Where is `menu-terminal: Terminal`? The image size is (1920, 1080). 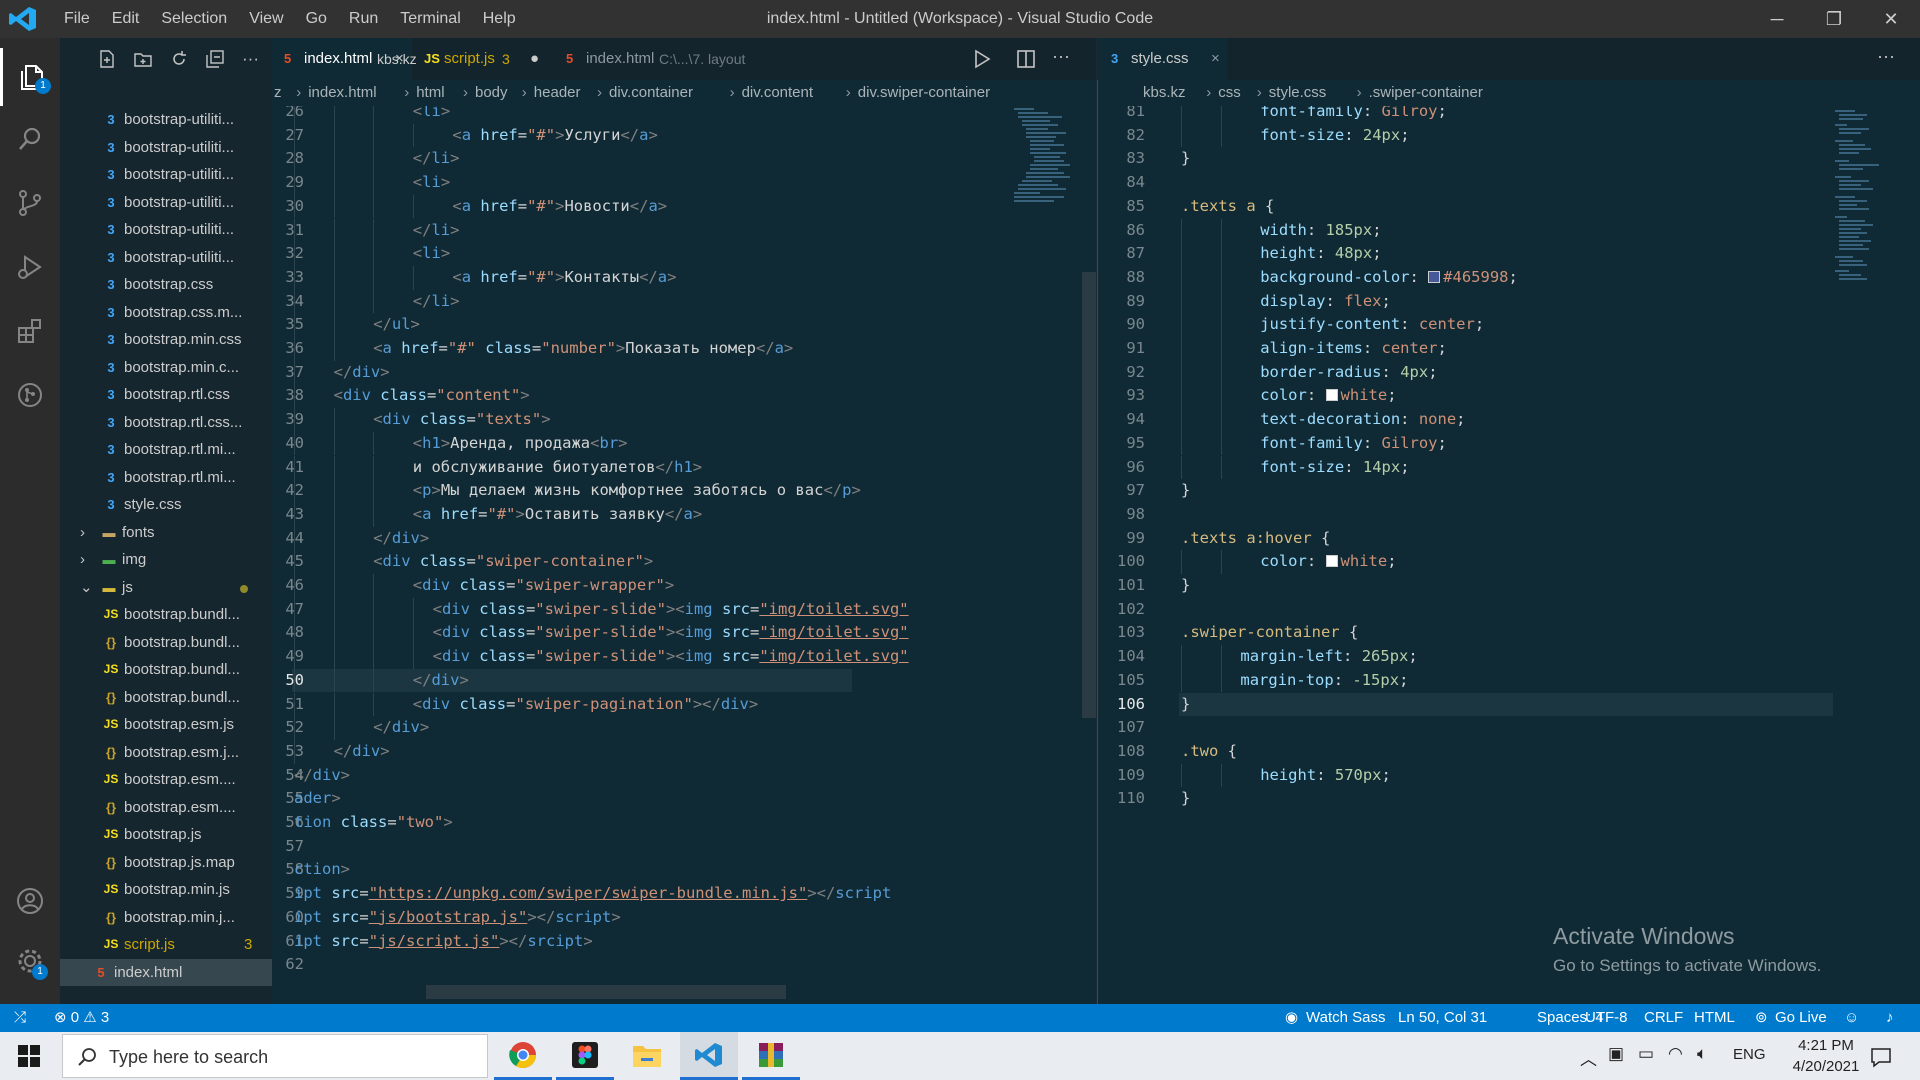
menu-terminal: Terminal is located at coordinates (430, 19).